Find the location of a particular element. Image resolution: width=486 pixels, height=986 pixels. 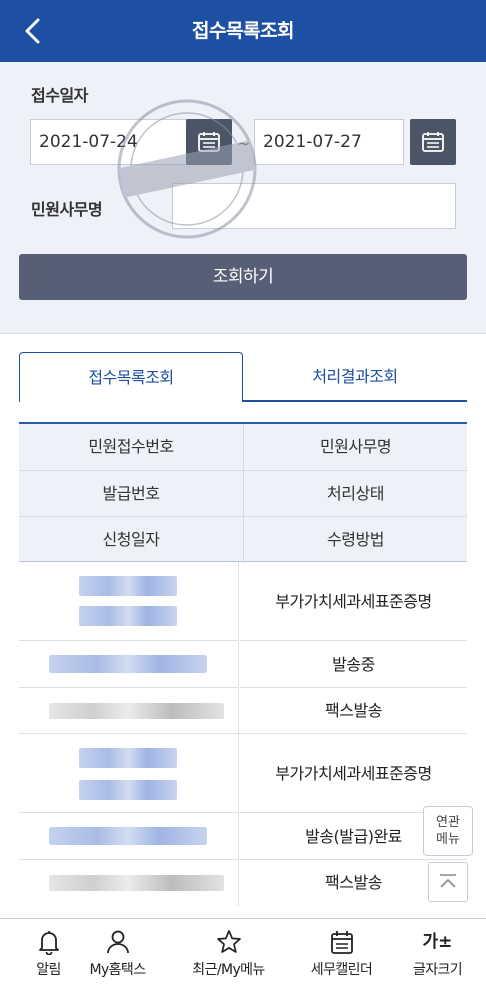

col-status: 처리상태 is located at coordinates (355, 494).